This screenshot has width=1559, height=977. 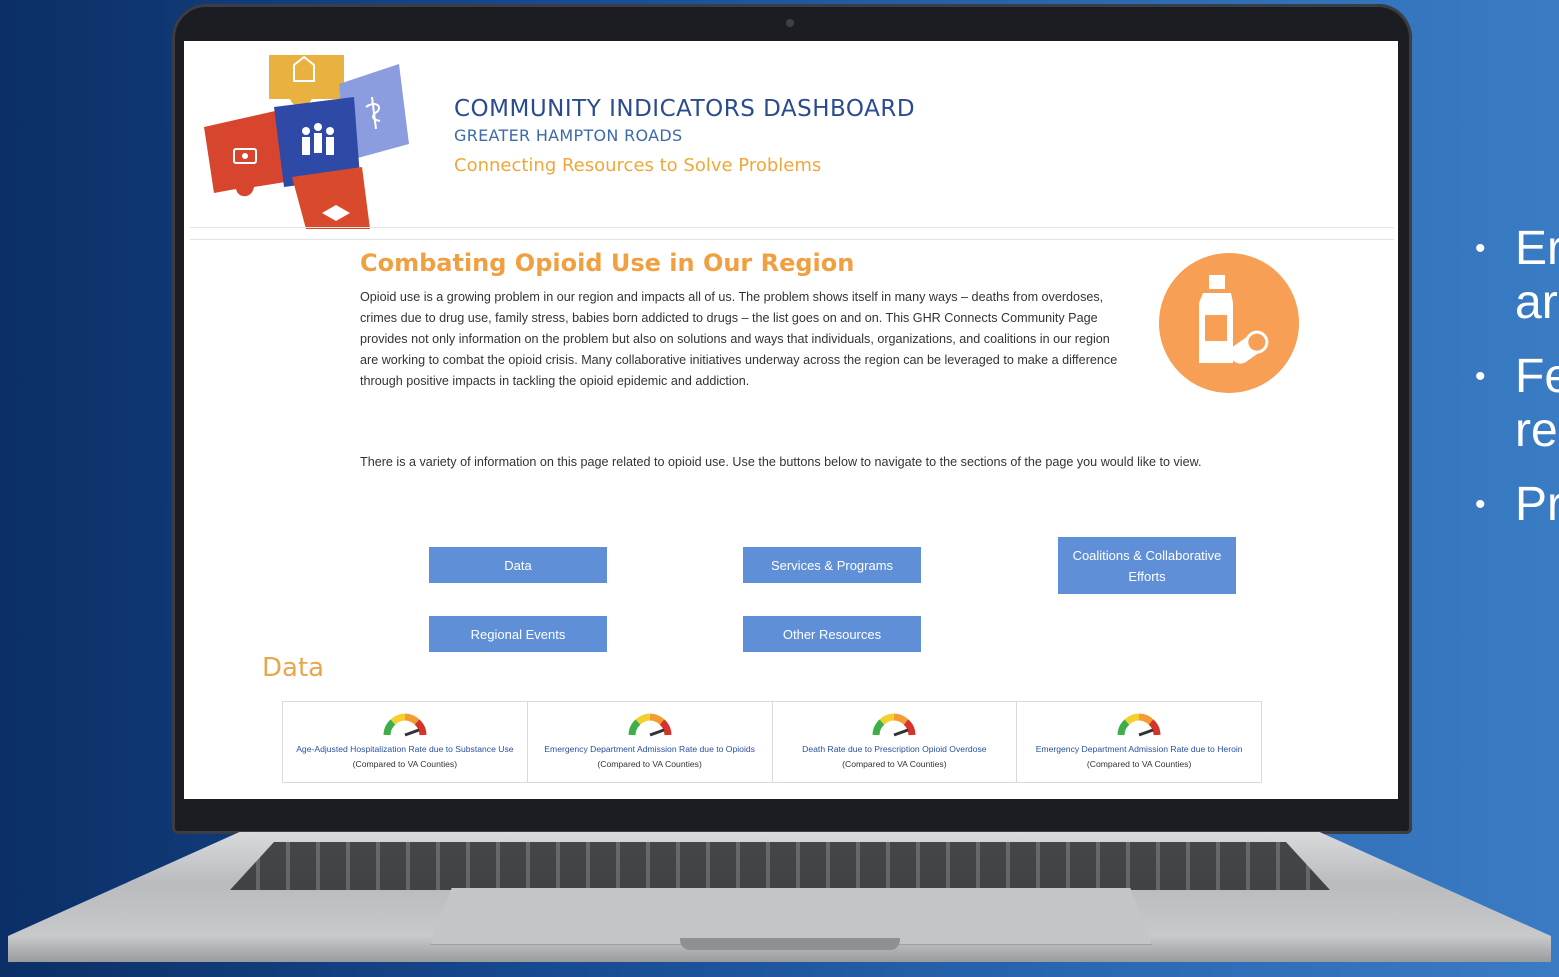 I want to click on slide-bullets: • Er ar • Fe re • Pr, so click(x=1517, y=387).